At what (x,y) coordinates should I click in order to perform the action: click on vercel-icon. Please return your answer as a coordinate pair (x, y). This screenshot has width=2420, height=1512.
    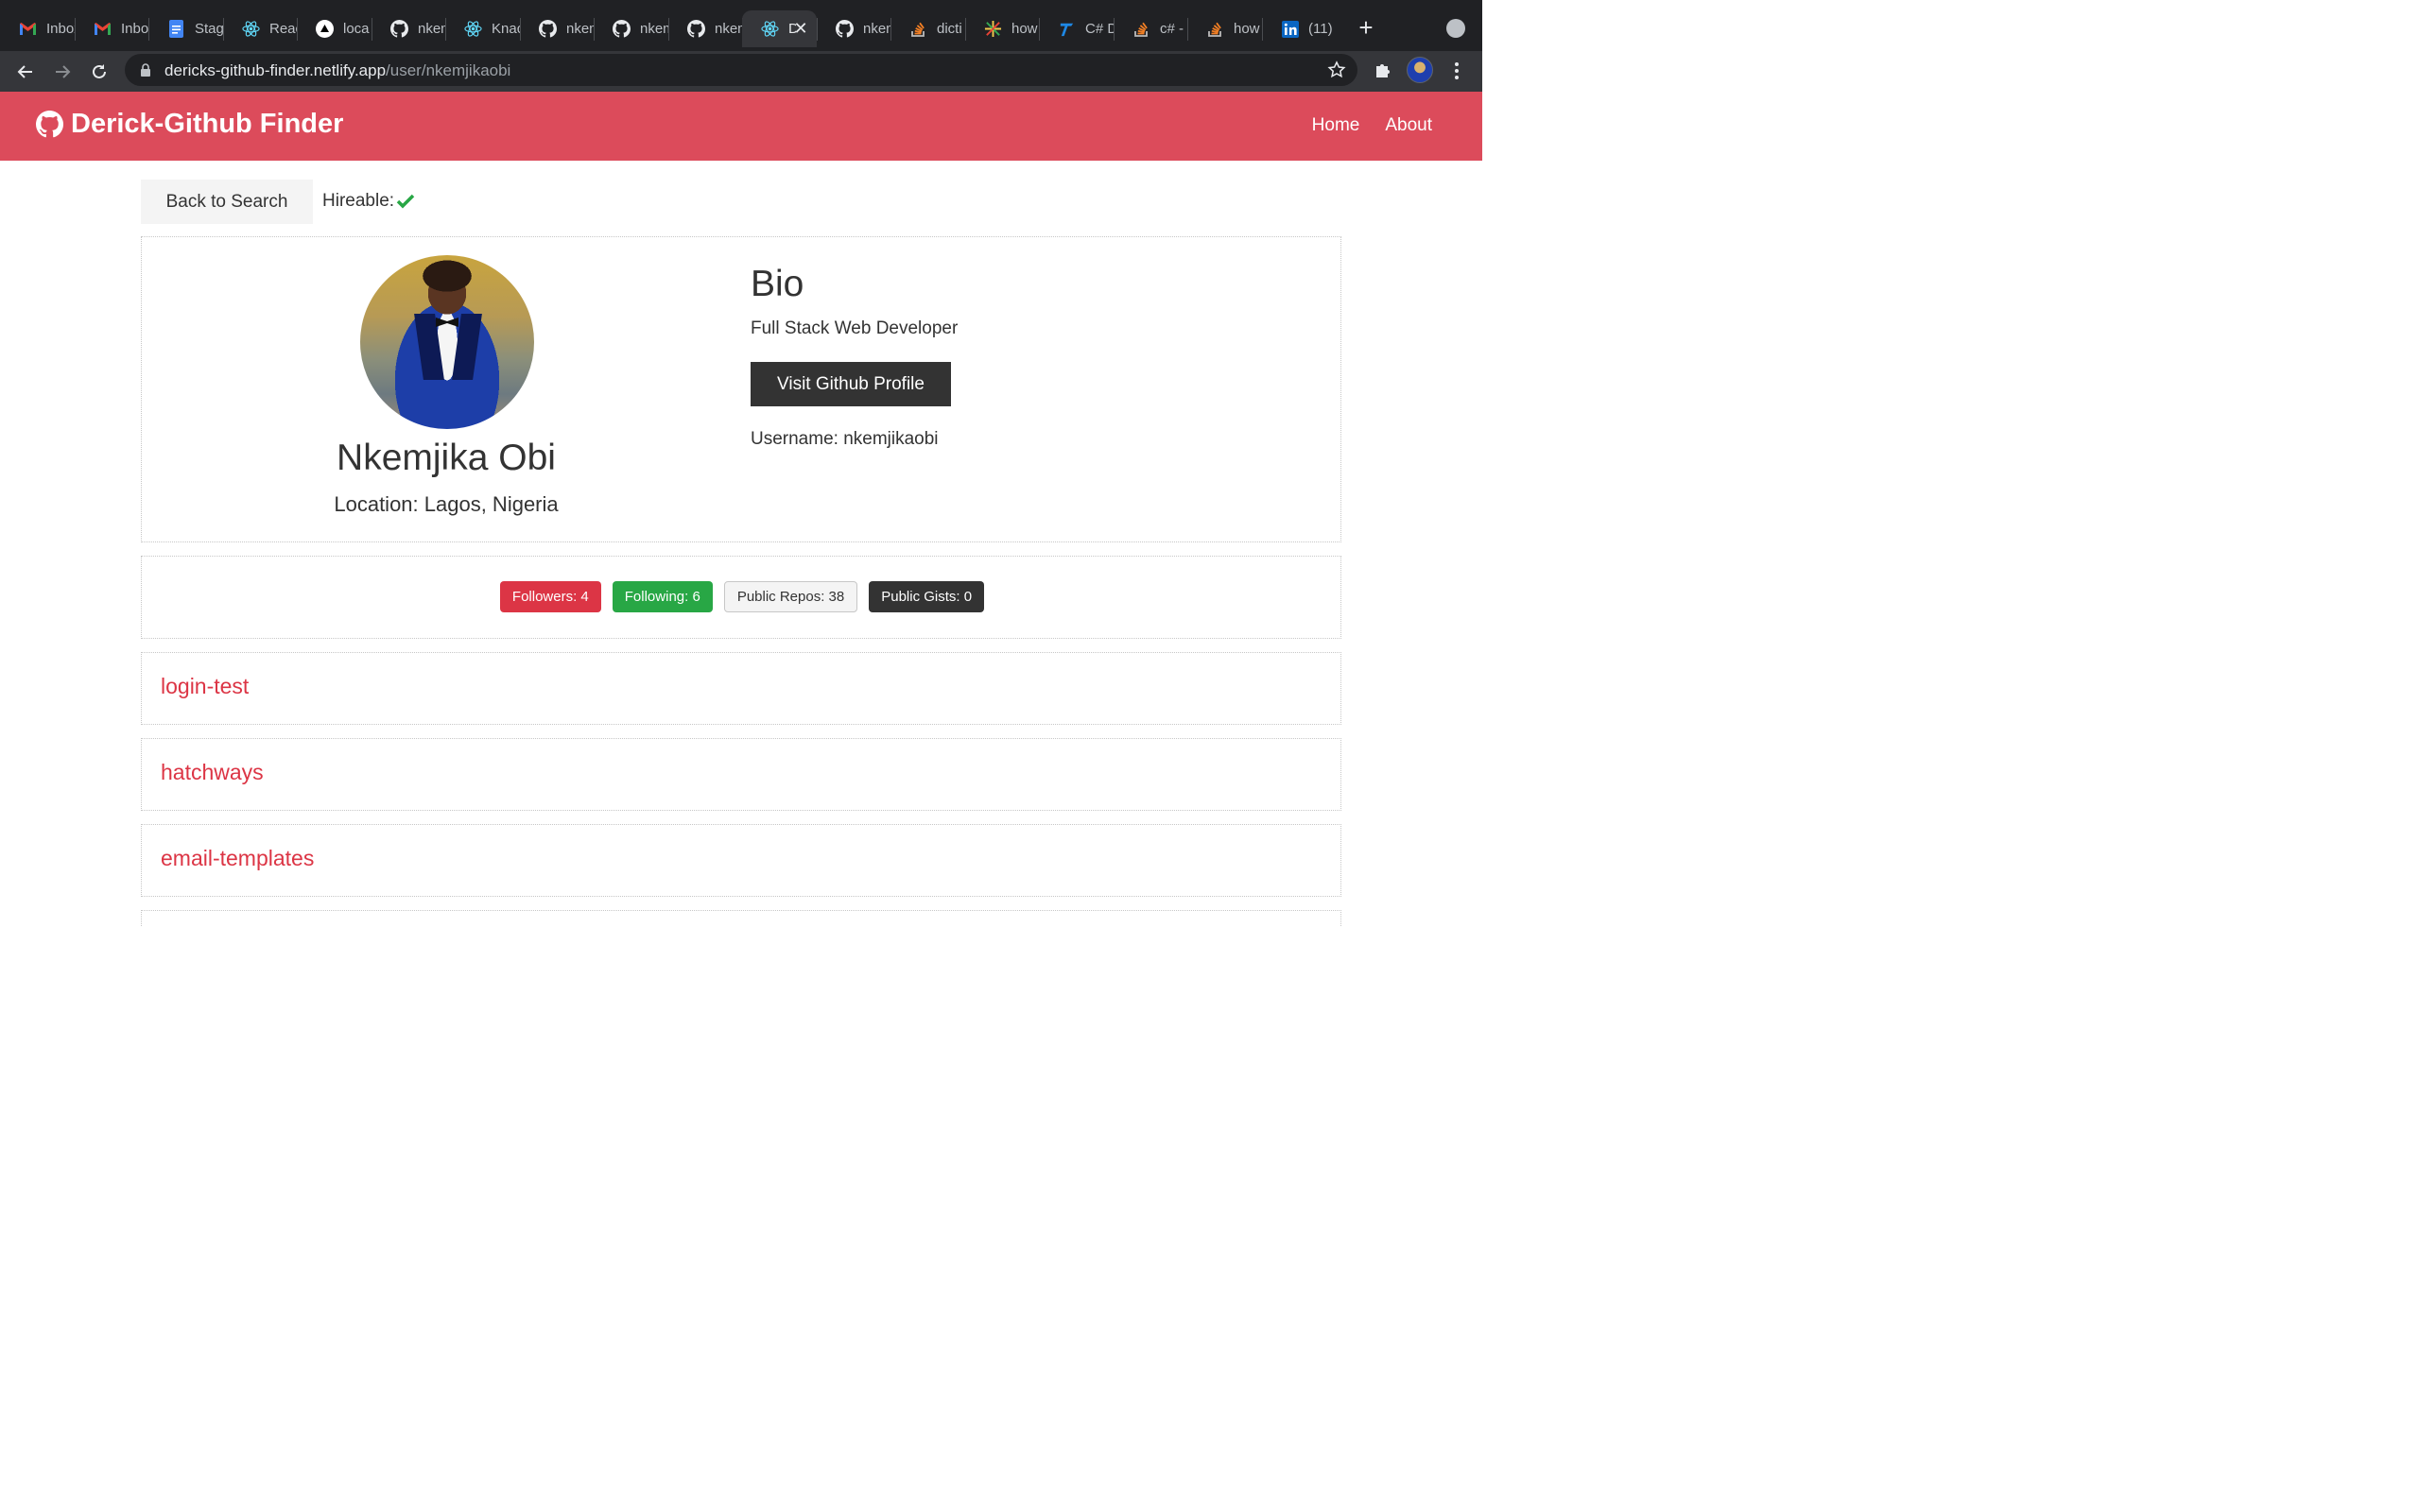
    Looking at the image, I should click on (325, 29).